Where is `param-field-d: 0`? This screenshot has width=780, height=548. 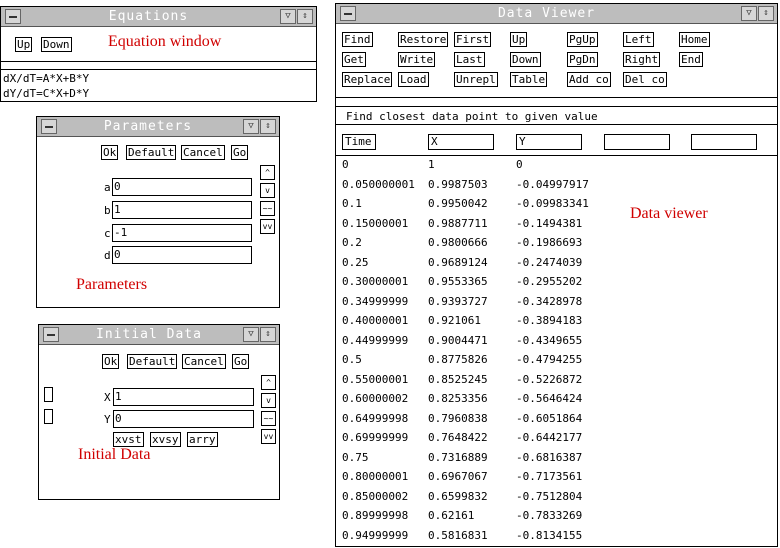 param-field-d: 0 is located at coordinates (182, 255).